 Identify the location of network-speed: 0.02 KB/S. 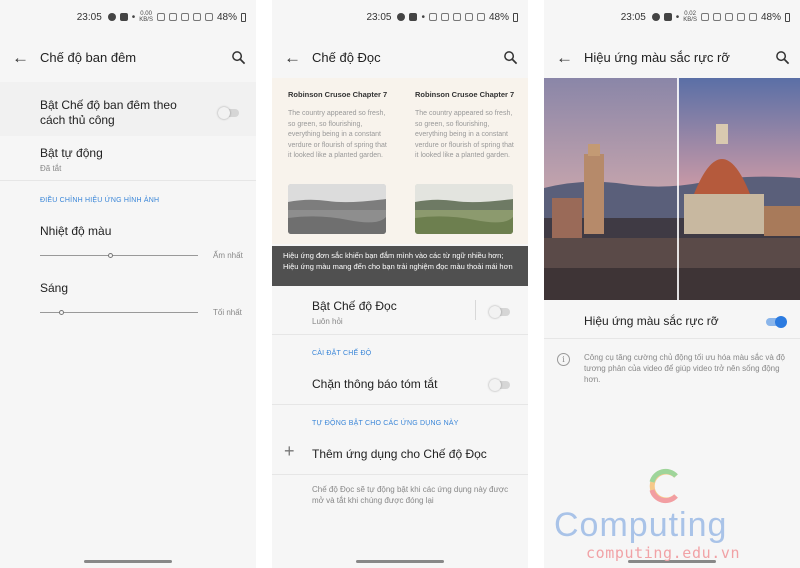
(690, 17).